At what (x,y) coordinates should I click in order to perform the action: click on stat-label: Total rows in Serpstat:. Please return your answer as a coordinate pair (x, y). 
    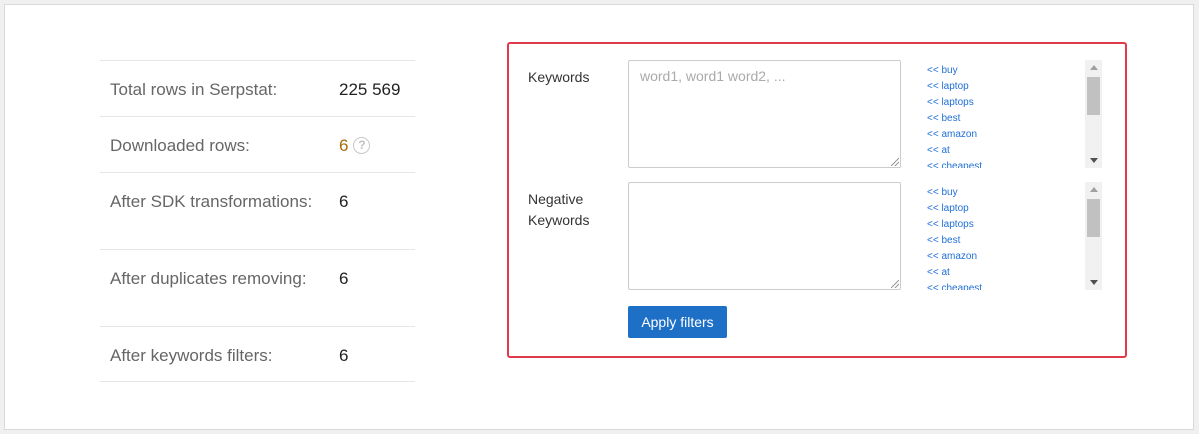
    Looking at the image, I should click on (194, 89).